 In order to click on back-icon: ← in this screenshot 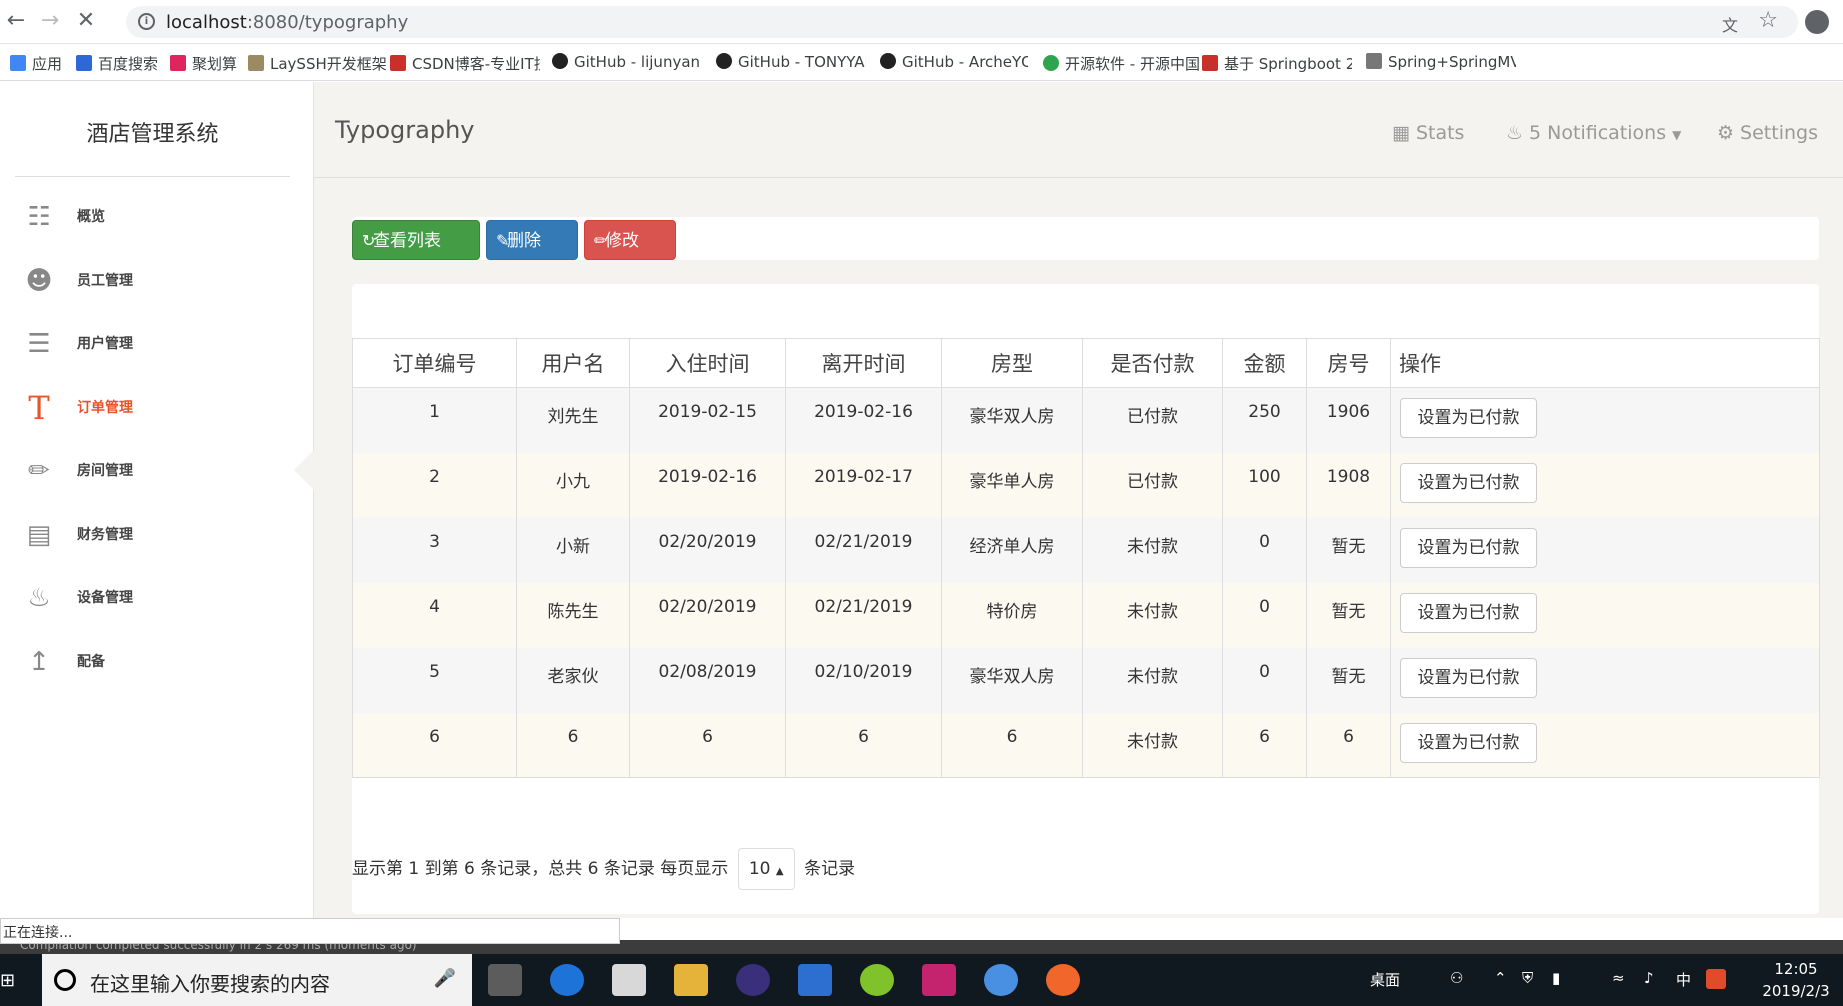, I will do `click(16, 22)`.